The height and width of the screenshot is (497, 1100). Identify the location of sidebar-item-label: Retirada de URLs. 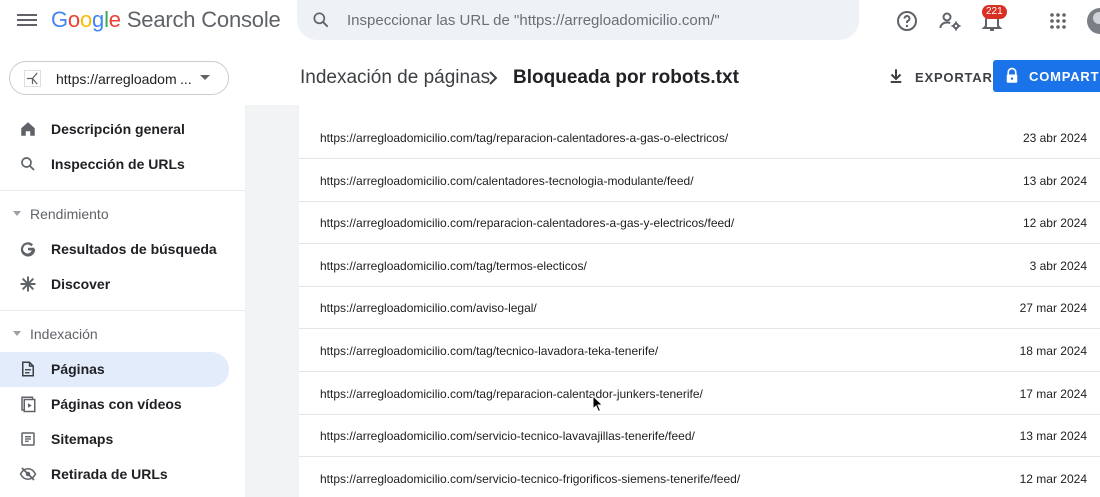
(109, 474).